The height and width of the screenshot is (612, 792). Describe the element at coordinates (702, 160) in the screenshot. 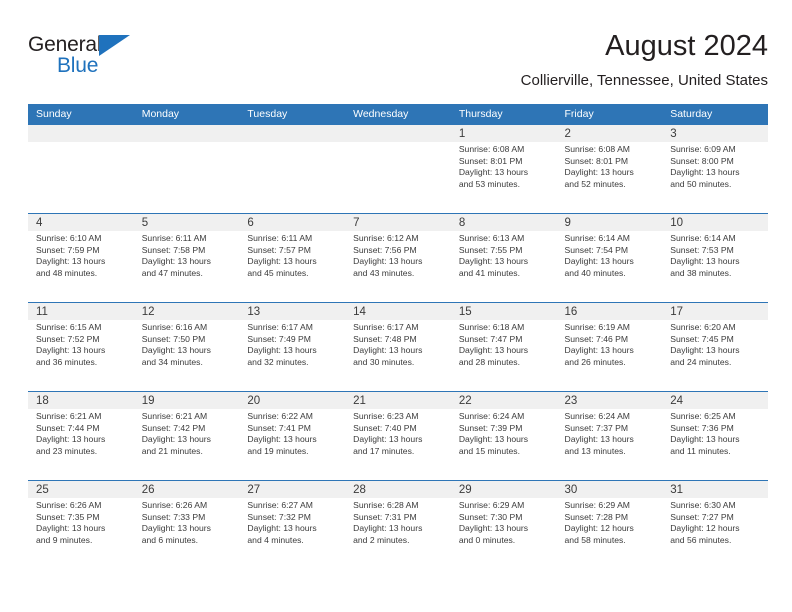

I see `sunset-time: Sunset: 8:00 PM` at that location.